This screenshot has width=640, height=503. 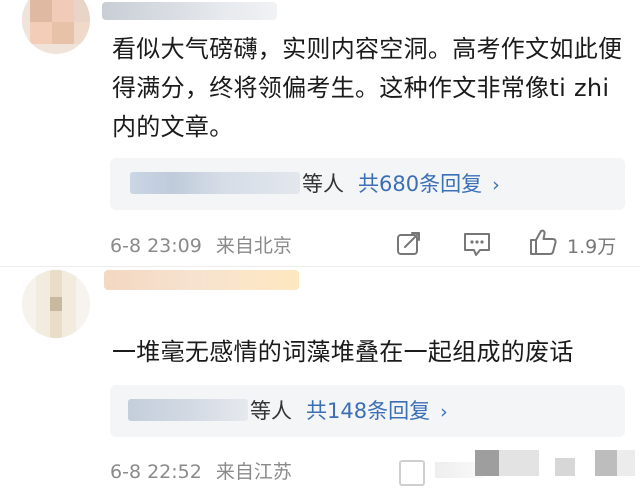 What do you see at coordinates (420, 184) in the screenshot?
I see `reply-count: 共680条回复` at bounding box center [420, 184].